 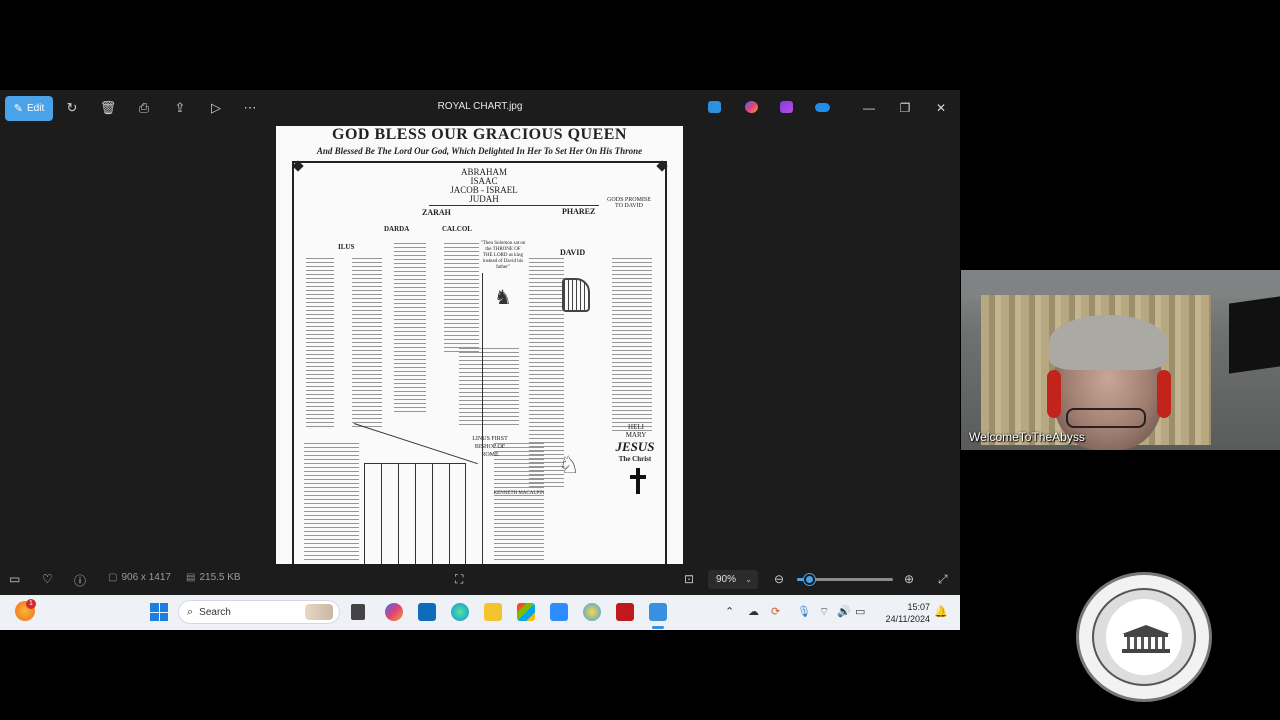 What do you see at coordinates (220, 577) in the screenshot?
I see `file-size-text: 215.5 KB` at bounding box center [220, 577].